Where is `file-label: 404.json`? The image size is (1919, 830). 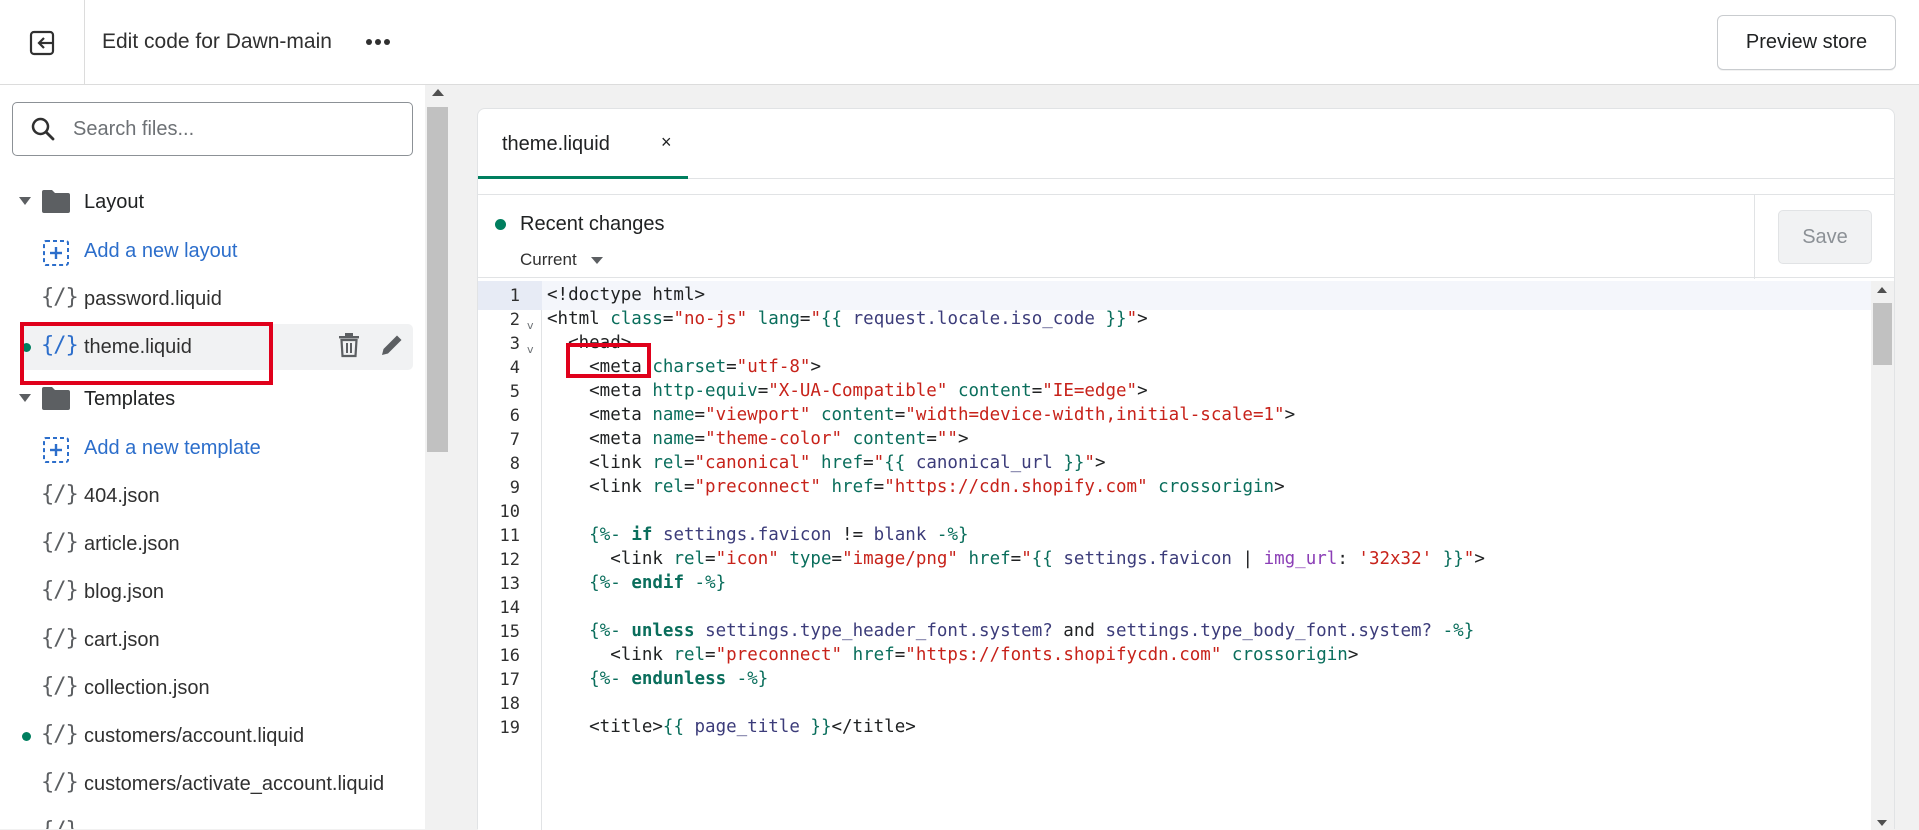 file-label: 404.json is located at coordinates (122, 496).